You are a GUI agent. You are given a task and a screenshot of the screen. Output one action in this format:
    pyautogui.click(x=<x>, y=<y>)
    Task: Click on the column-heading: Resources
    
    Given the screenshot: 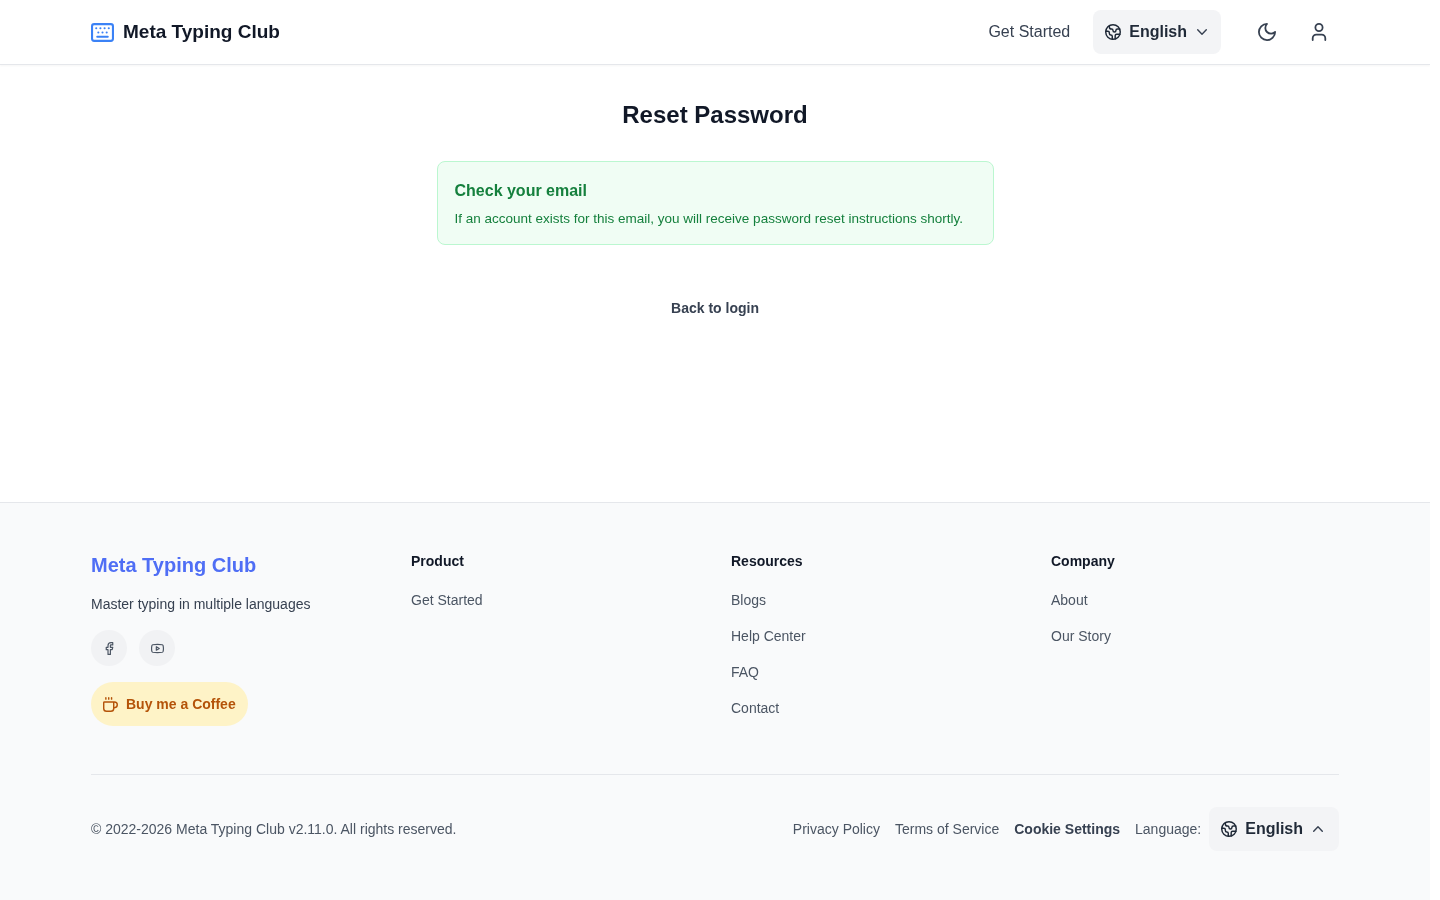 What is the action you would take?
    pyautogui.click(x=767, y=561)
    